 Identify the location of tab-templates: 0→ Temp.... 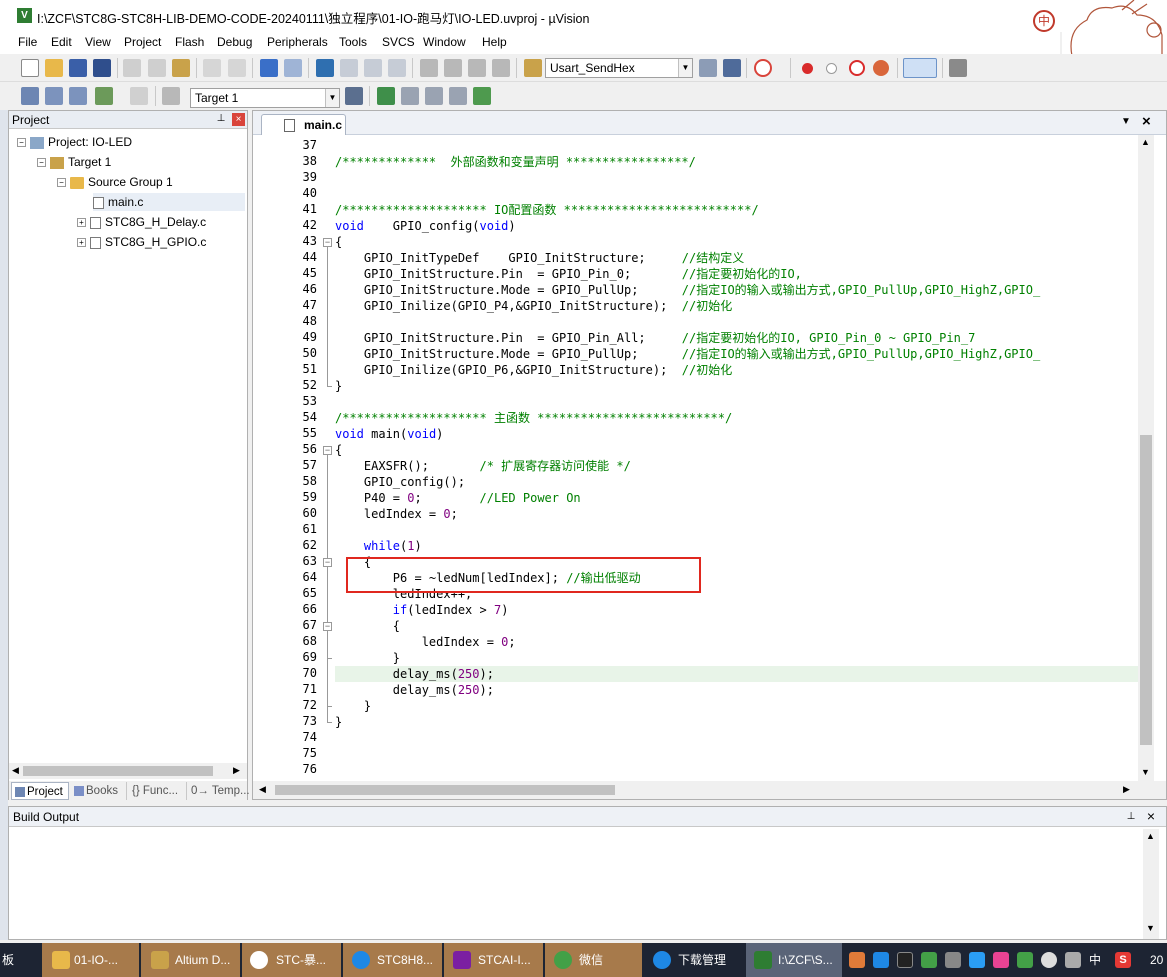
(219, 791).